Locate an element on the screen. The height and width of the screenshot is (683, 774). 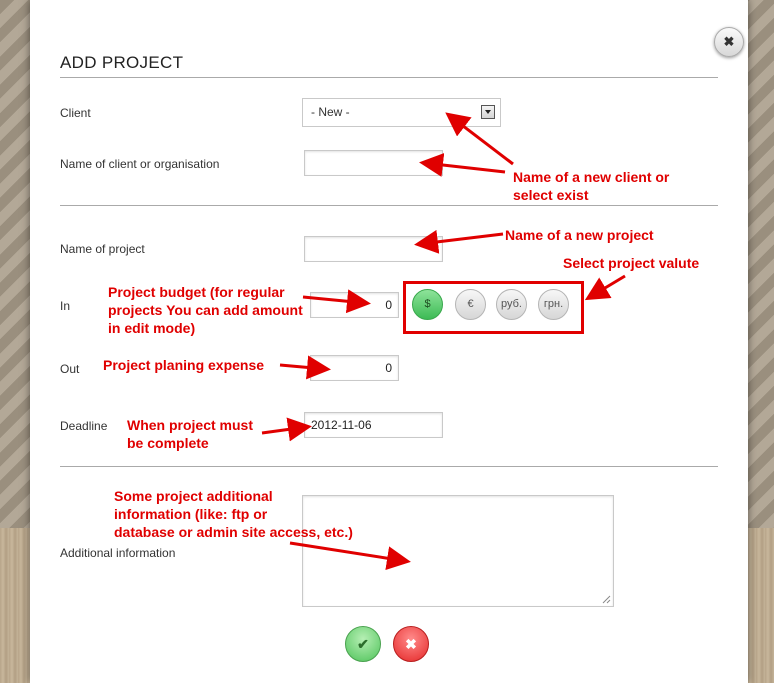
arrow-to-client-select is located at coordinates (479, 139).